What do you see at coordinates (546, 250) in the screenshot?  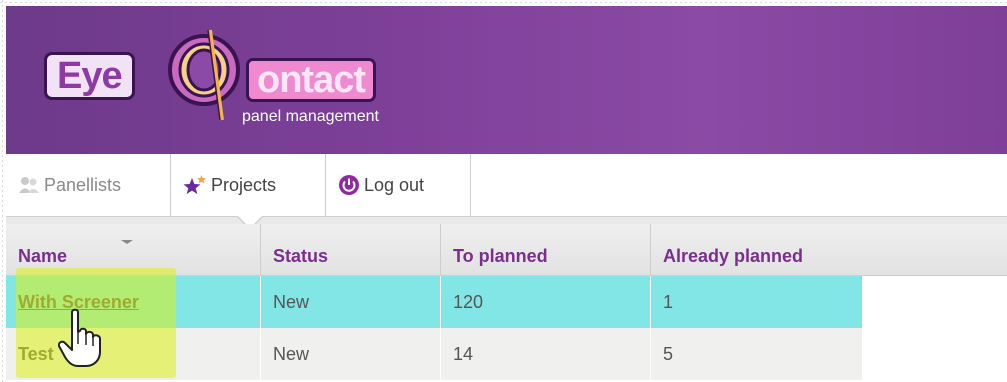 I see `column-header-to-planned: To planned` at bounding box center [546, 250].